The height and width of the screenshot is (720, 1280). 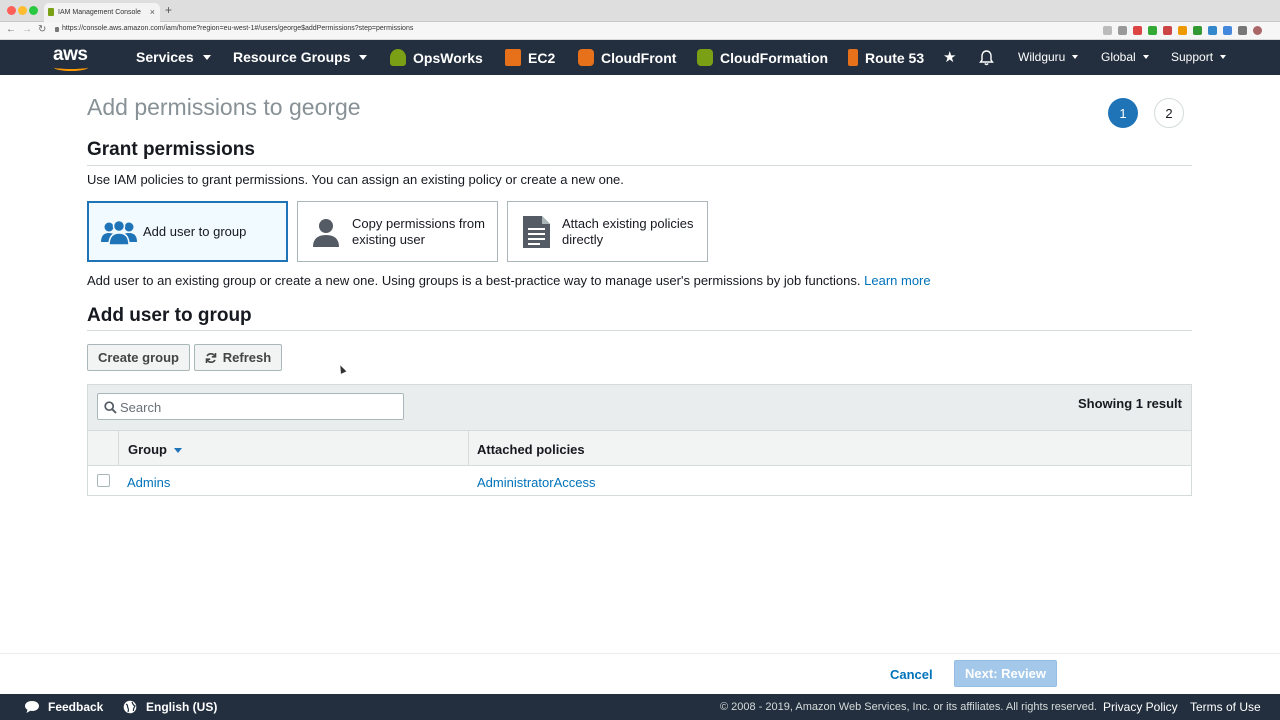 What do you see at coordinates (33, 10) in the screenshot?
I see `window-zoom-button` at bounding box center [33, 10].